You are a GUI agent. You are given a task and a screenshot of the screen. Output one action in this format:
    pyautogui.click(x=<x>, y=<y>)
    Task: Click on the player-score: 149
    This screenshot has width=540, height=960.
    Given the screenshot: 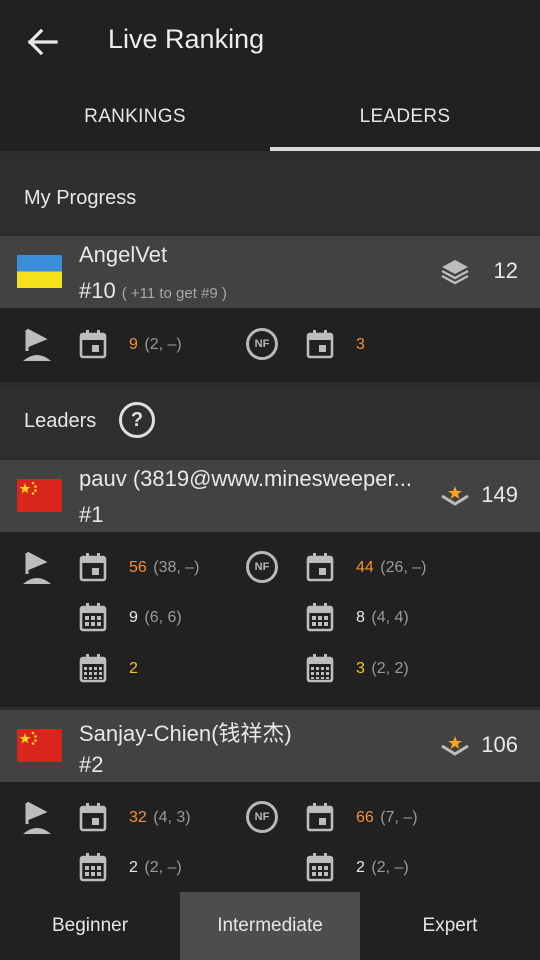 What is the action you would take?
    pyautogui.click(x=499, y=494)
    